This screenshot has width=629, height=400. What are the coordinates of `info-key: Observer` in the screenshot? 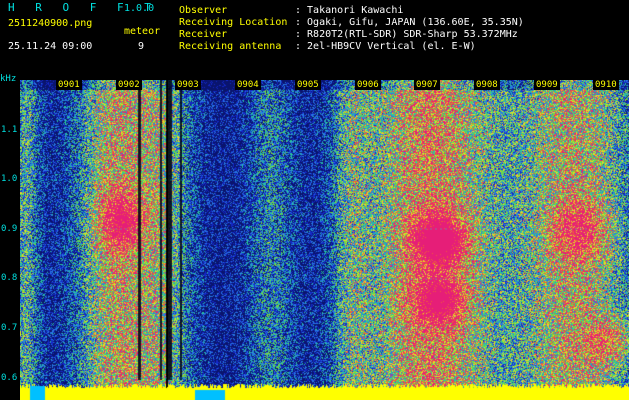 It's located at (203, 10).